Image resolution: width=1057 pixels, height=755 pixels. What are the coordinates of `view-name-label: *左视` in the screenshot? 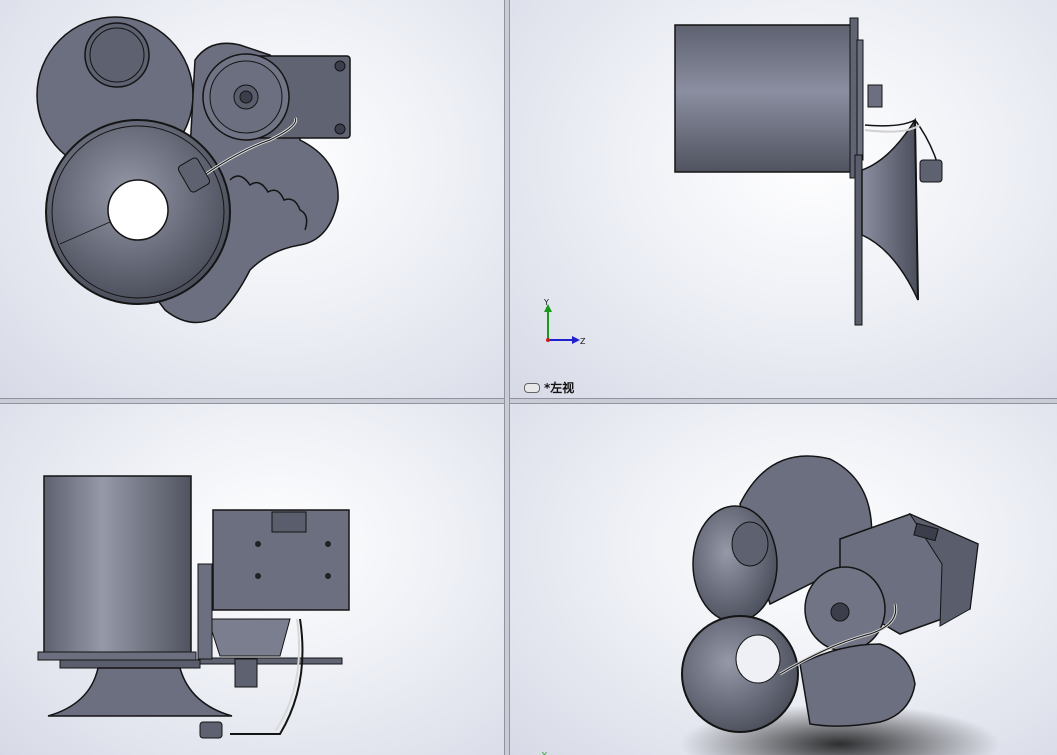 It's located at (549, 387).